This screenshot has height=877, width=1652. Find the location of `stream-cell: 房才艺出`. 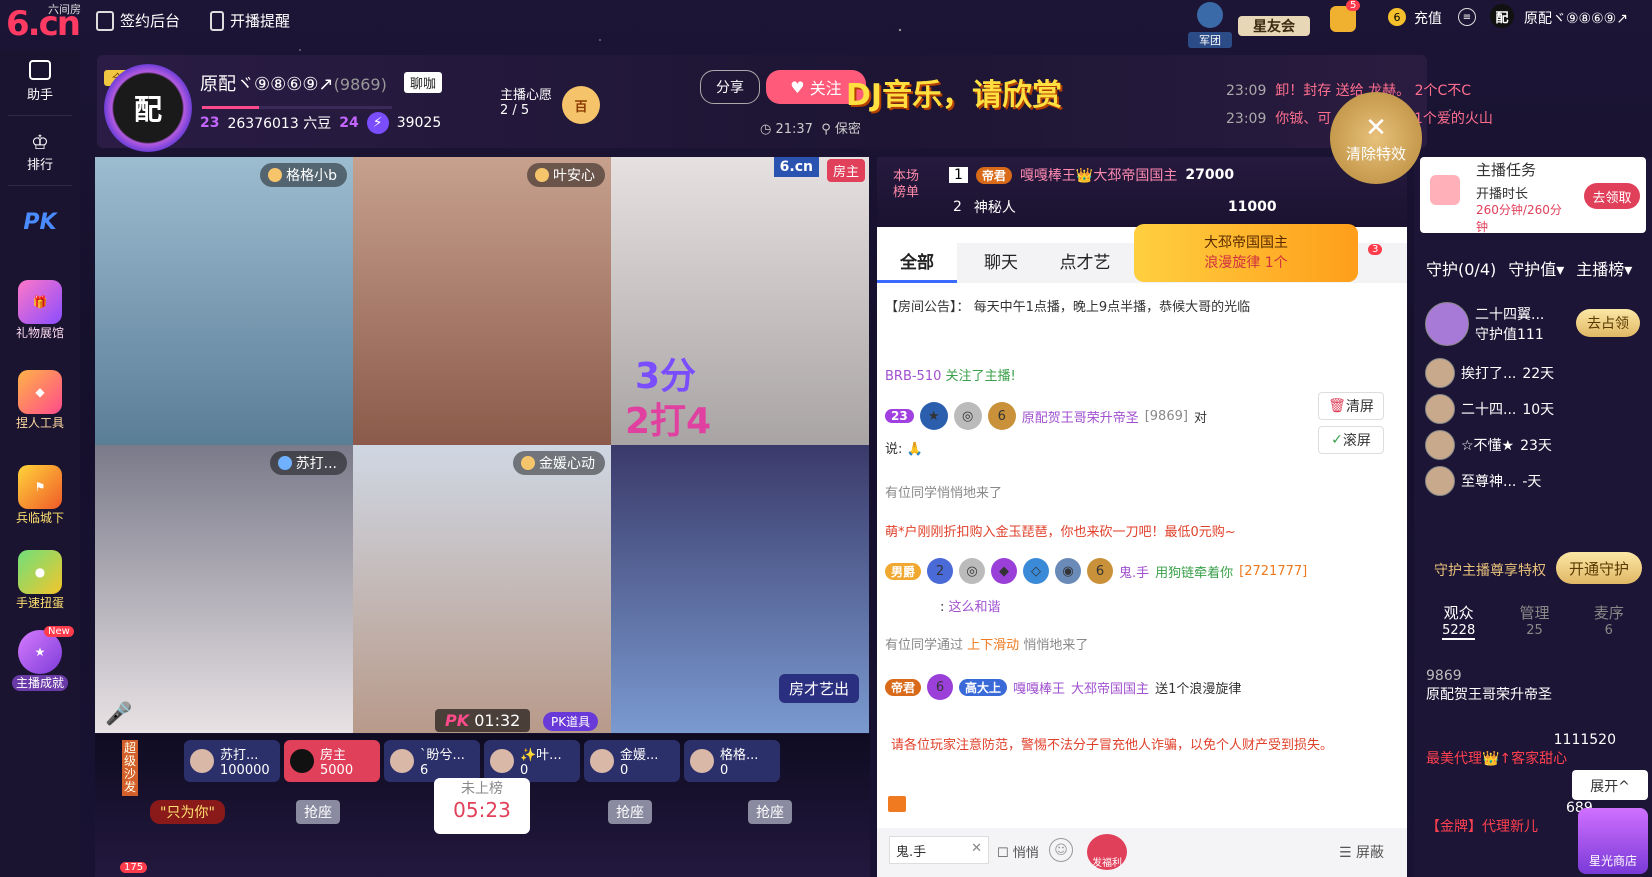

stream-cell: 房才艺出 is located at coordinates (740, 589).